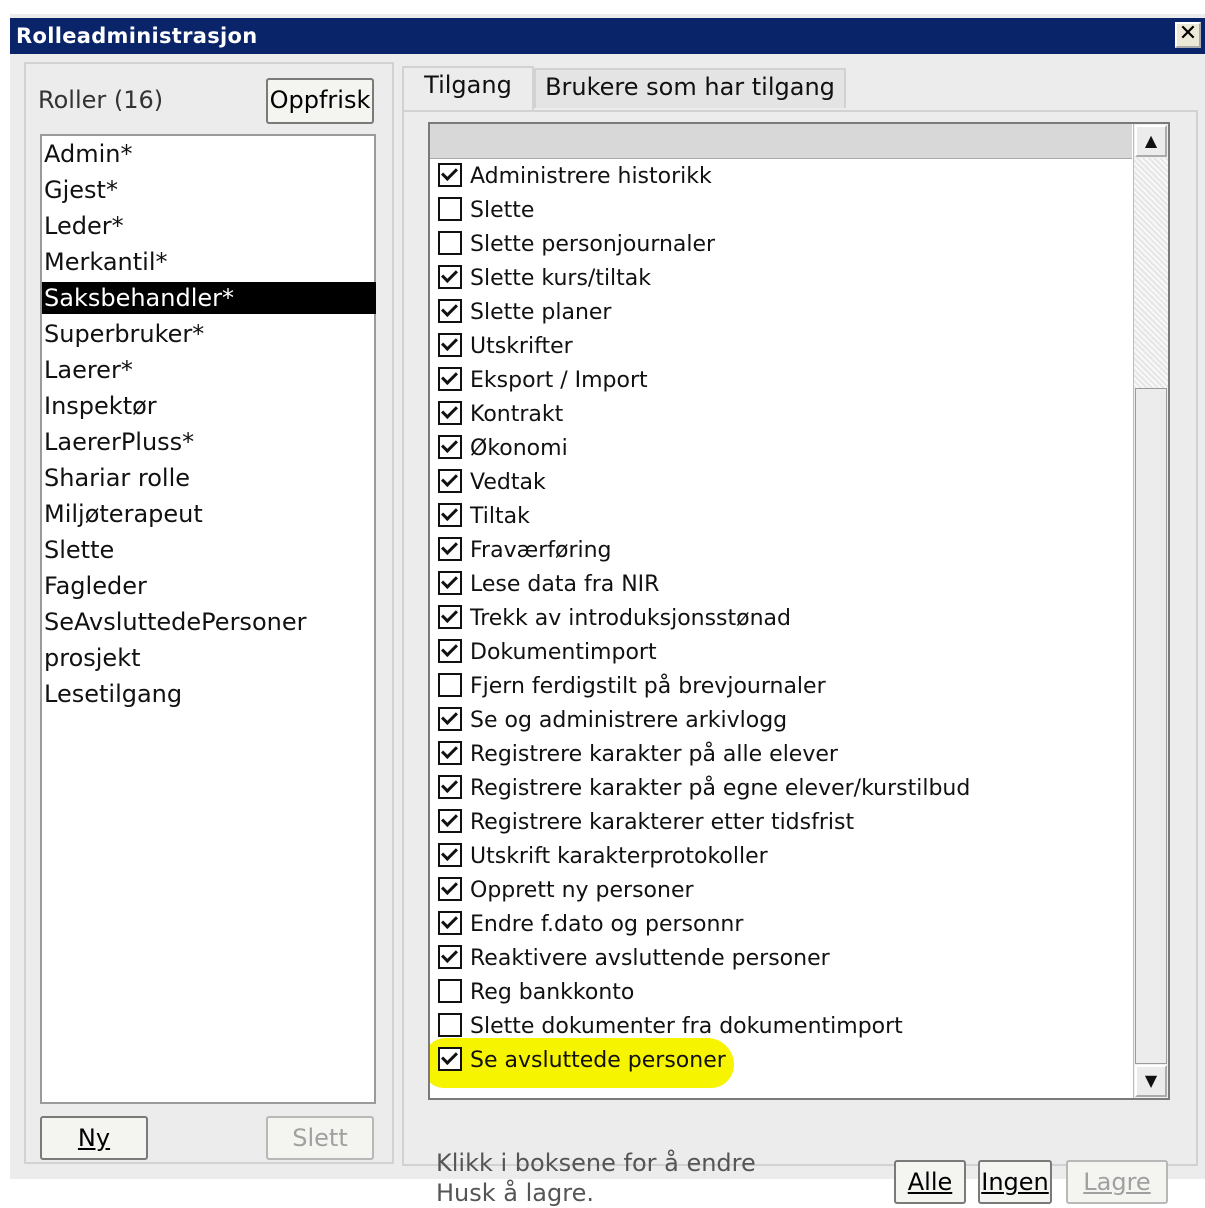  Describe the element at coordinates (575, 177) in the screenshot. I see `permission-item: Administrere historikk` at that location.